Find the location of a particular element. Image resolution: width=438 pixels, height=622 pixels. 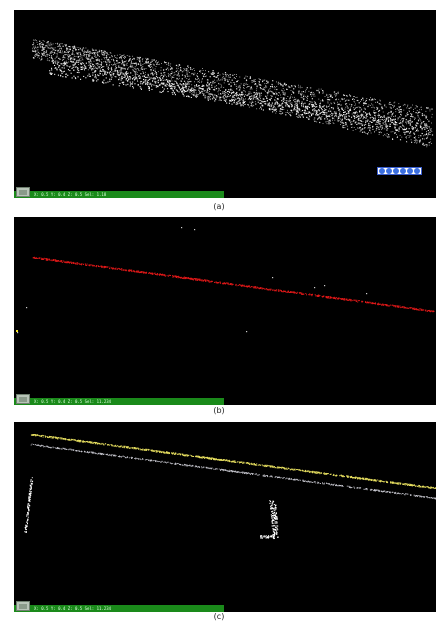

view-toolbar is located at coordinates (399, 171).